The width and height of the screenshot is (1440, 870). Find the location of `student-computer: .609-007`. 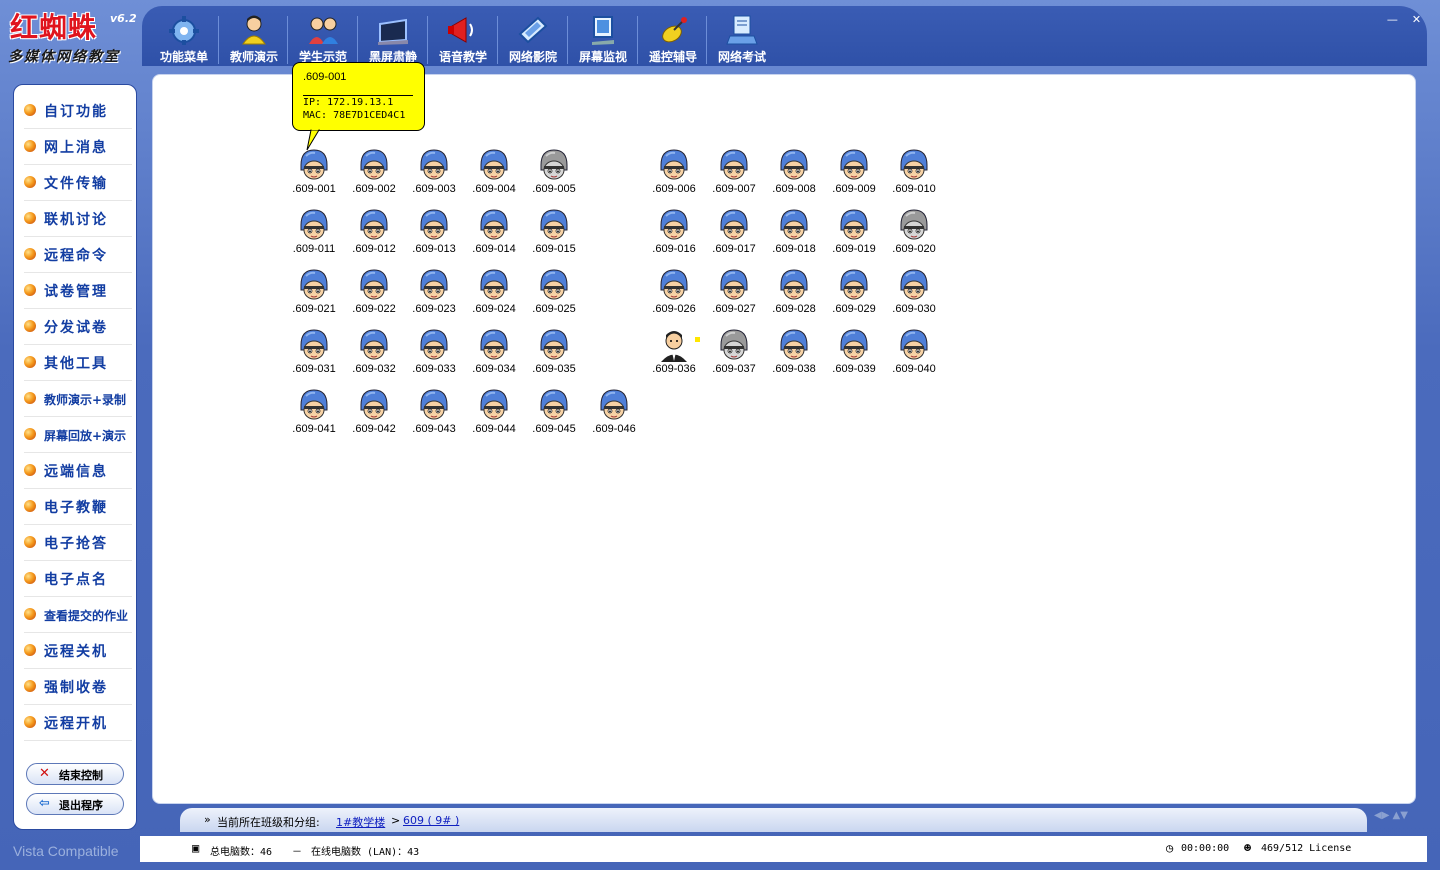

student-computer: .609-007 is located at coordinates (734, 176).